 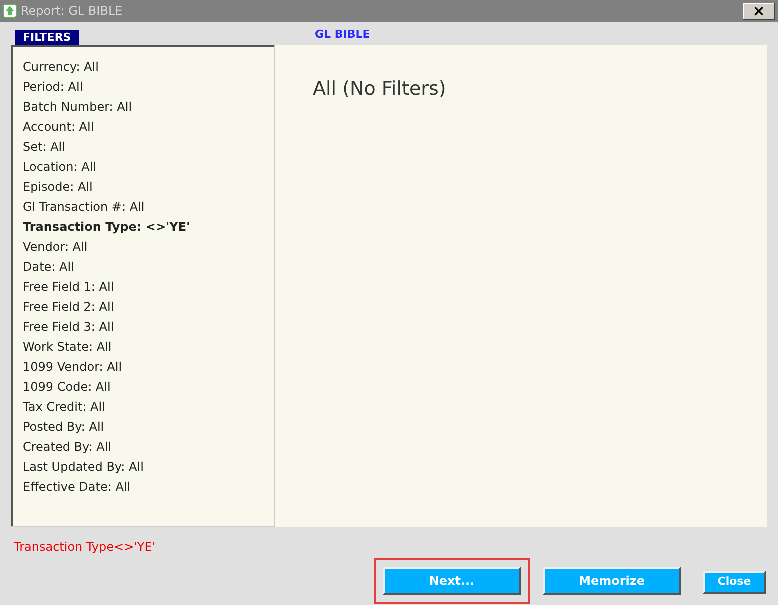 What do you see at coordinates (107, 227) in the screenshot?
I see `filter-line: Transaction Type: <>'YE'` at bounding box center [107, 227].